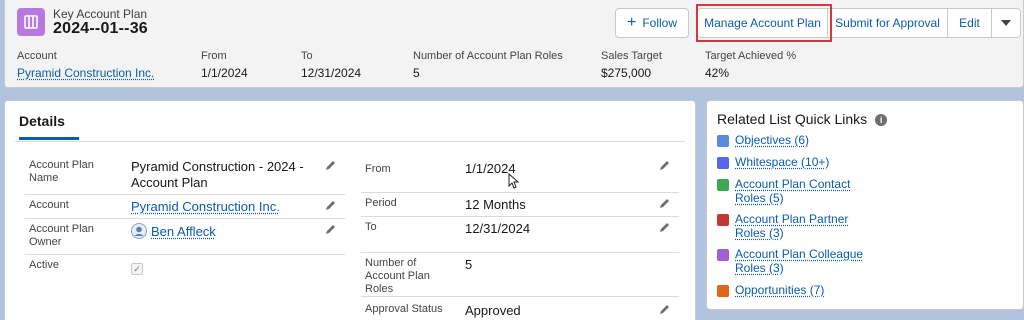  I want to click on record-name: 2024--01--36, so click(100, 28).